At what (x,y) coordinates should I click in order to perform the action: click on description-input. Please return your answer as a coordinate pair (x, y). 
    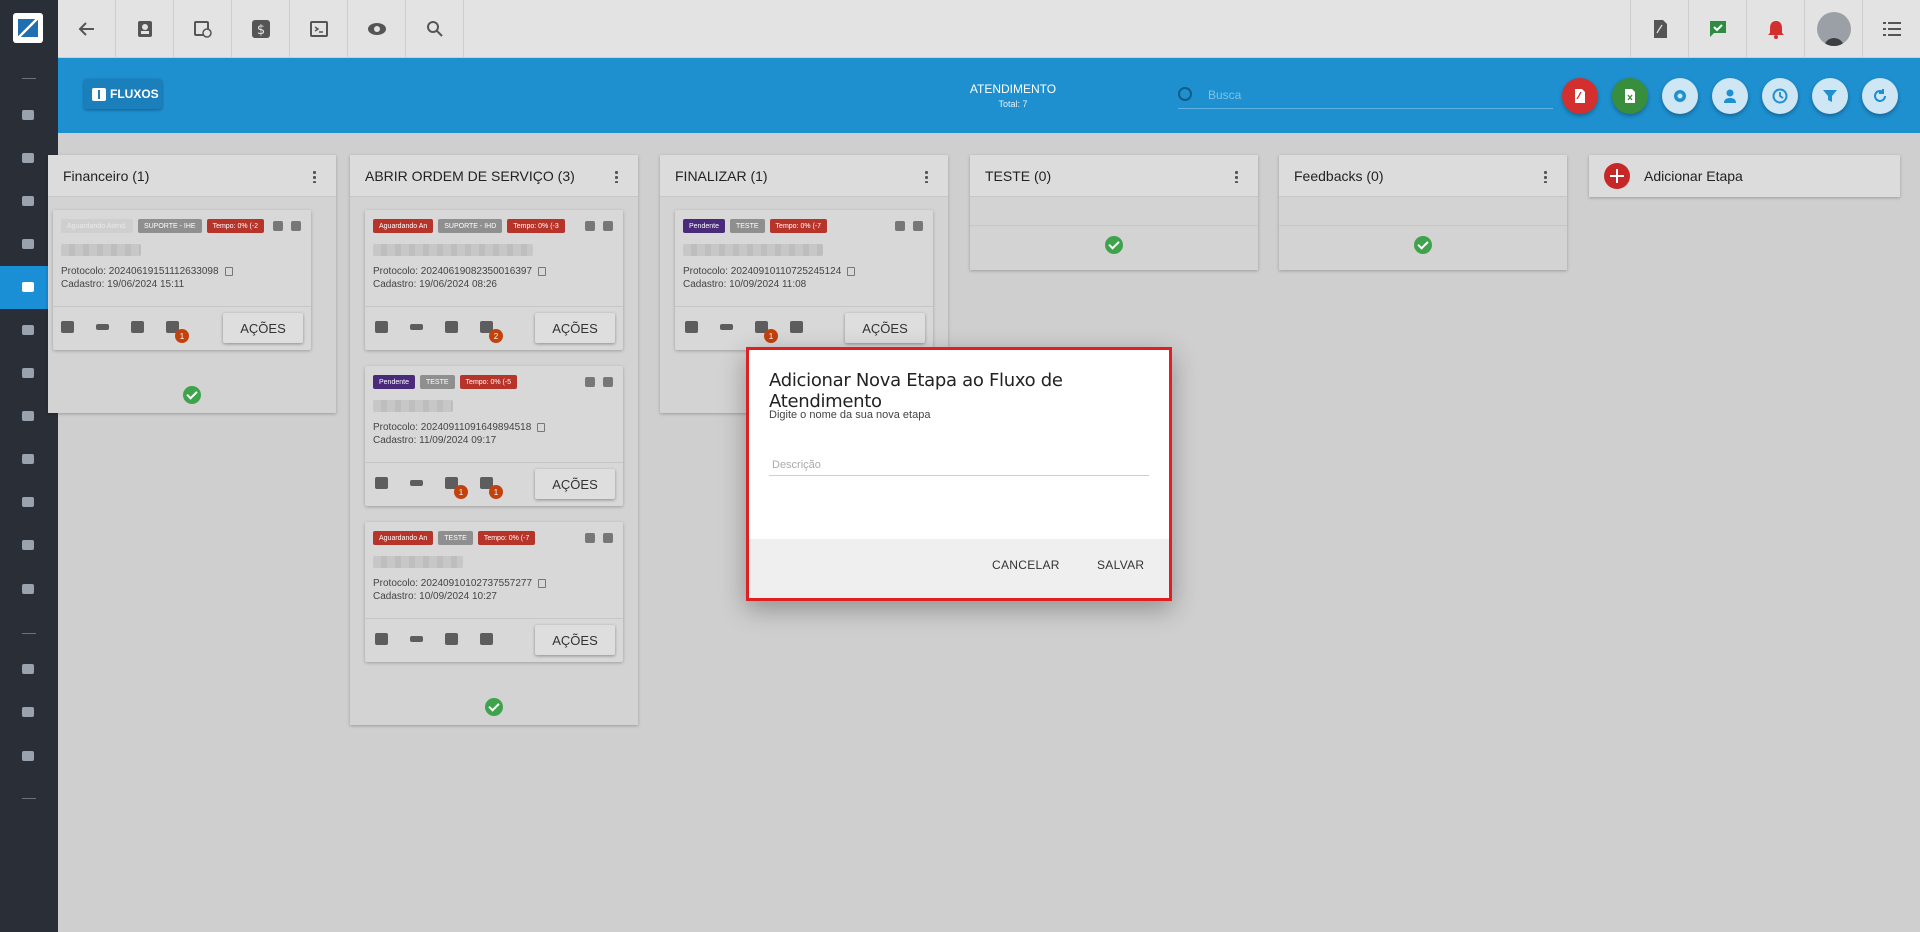
    Looking at the image, I should click on (959, 465).